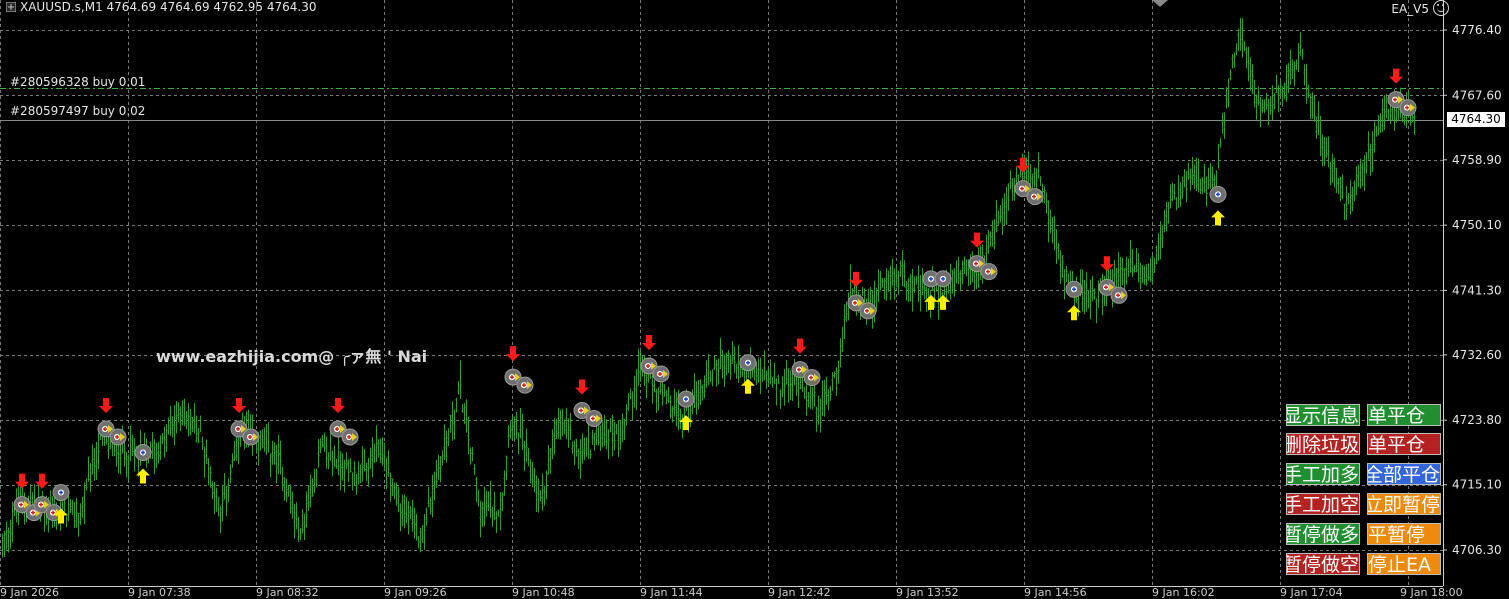 This screenshot has width=1509, height=599. What do you see at coordinates (1477, 160) in the screenshot?
I see `price-tick-label: 4758.90` at bounding box center [1477, 160].